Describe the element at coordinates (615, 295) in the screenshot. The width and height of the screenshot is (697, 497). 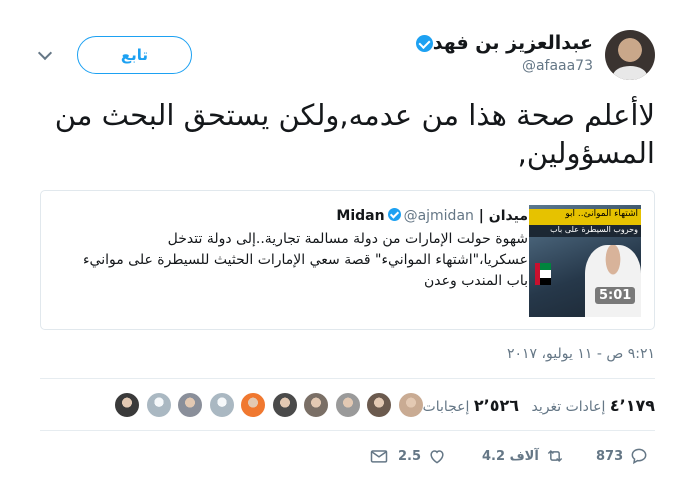
I see `video-duration: 5:01` at that location.